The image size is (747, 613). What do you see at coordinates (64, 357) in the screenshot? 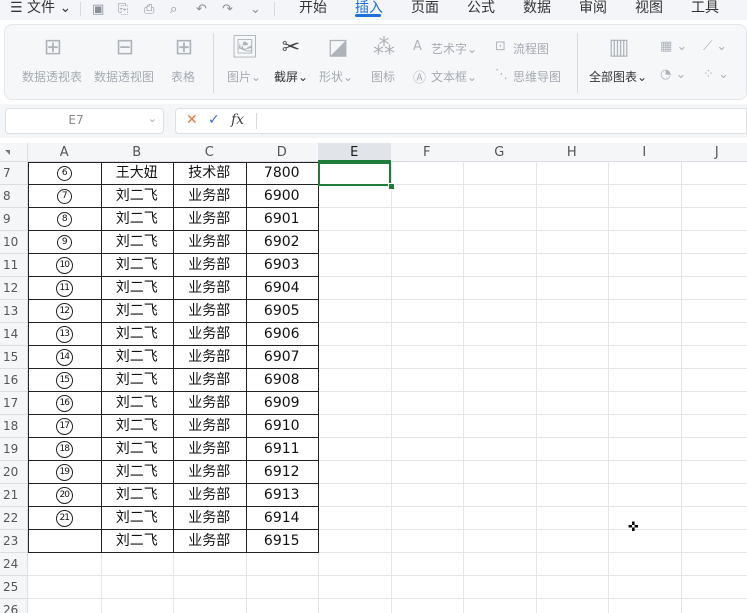
I see `cell-a: 14` at bounding box center [64, 357].